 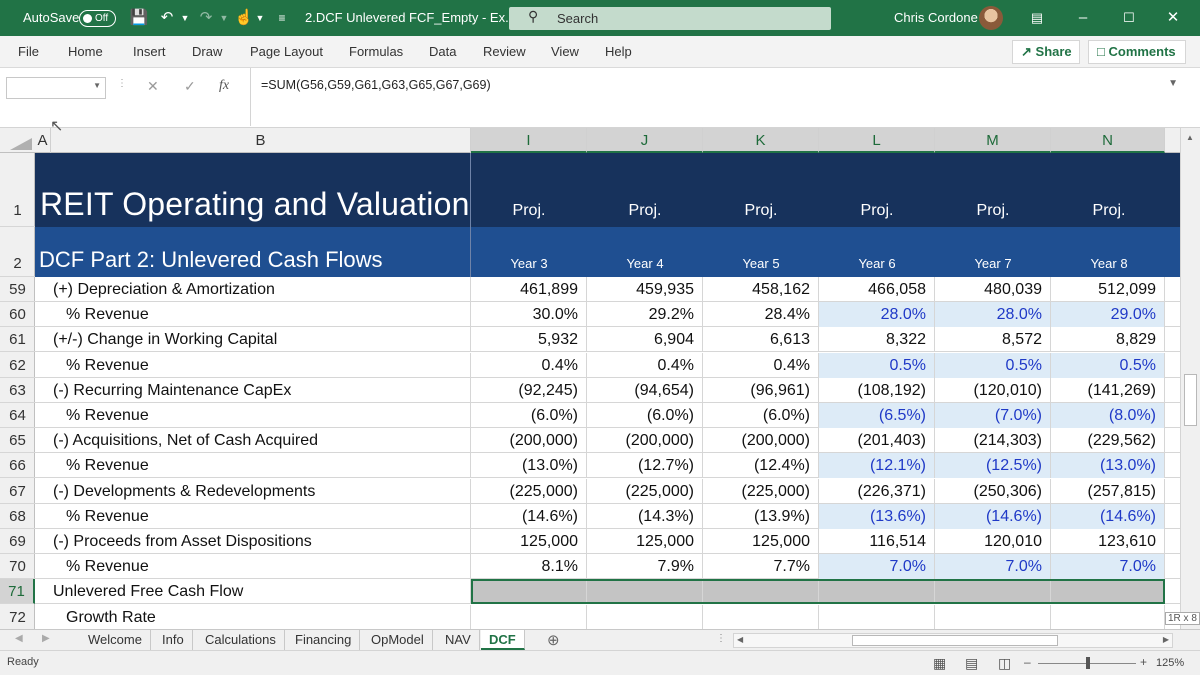 I want to click on data-cell: (12.7%), so click(x=645, y=465).